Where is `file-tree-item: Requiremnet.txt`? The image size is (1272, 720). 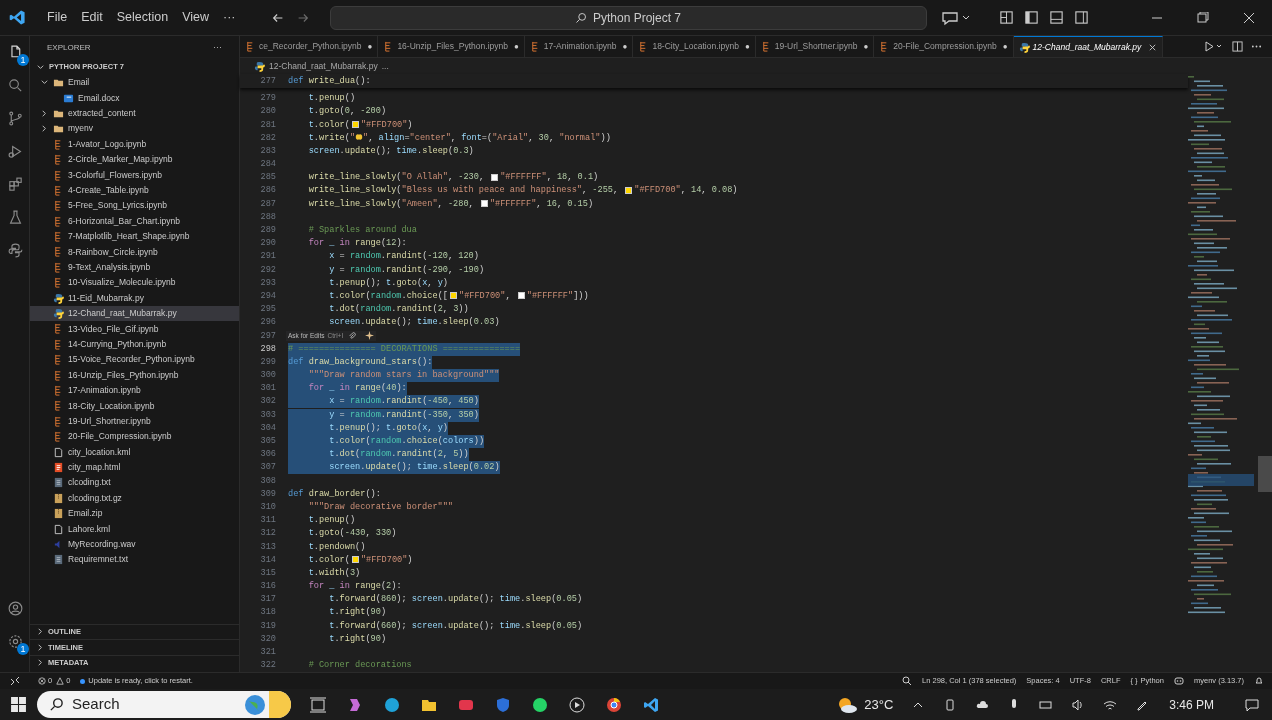
file-tree-item: Requiremnet.txt is located at coordinates (134, 560).